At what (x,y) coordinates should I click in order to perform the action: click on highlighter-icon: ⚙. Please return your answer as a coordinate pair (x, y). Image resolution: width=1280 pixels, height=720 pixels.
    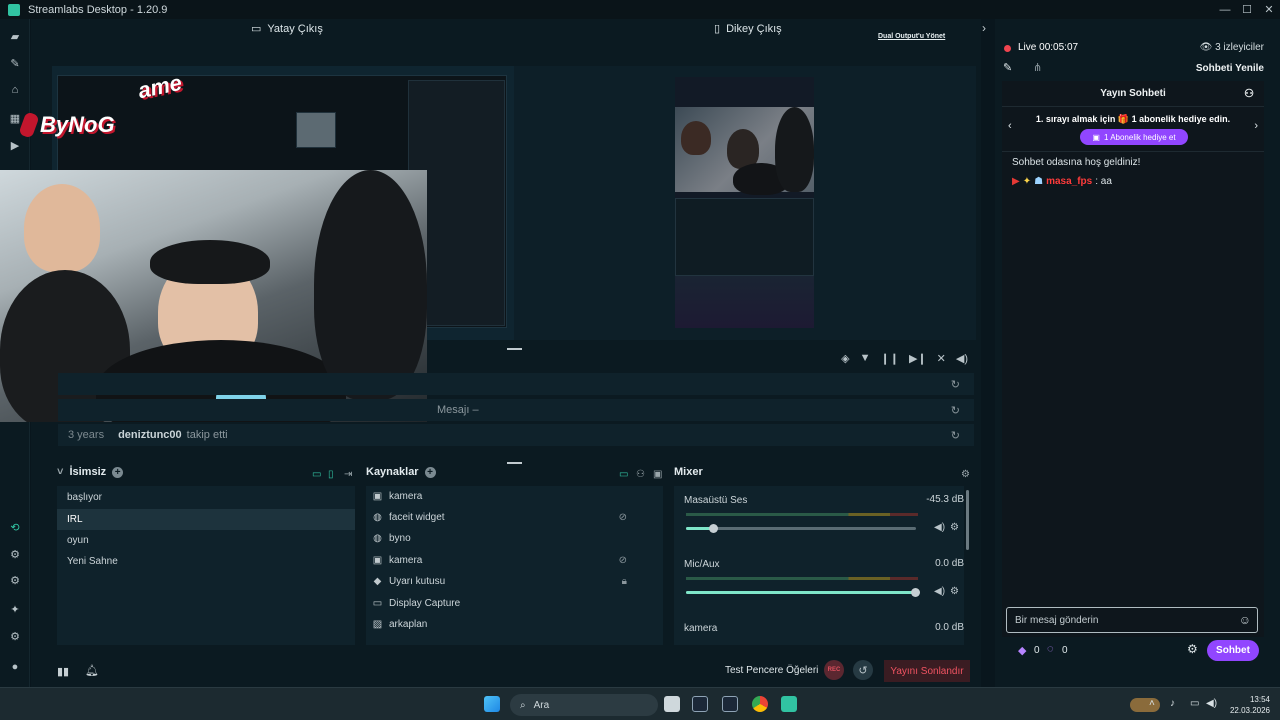
    Looking at the image, I should click on (15, 581).